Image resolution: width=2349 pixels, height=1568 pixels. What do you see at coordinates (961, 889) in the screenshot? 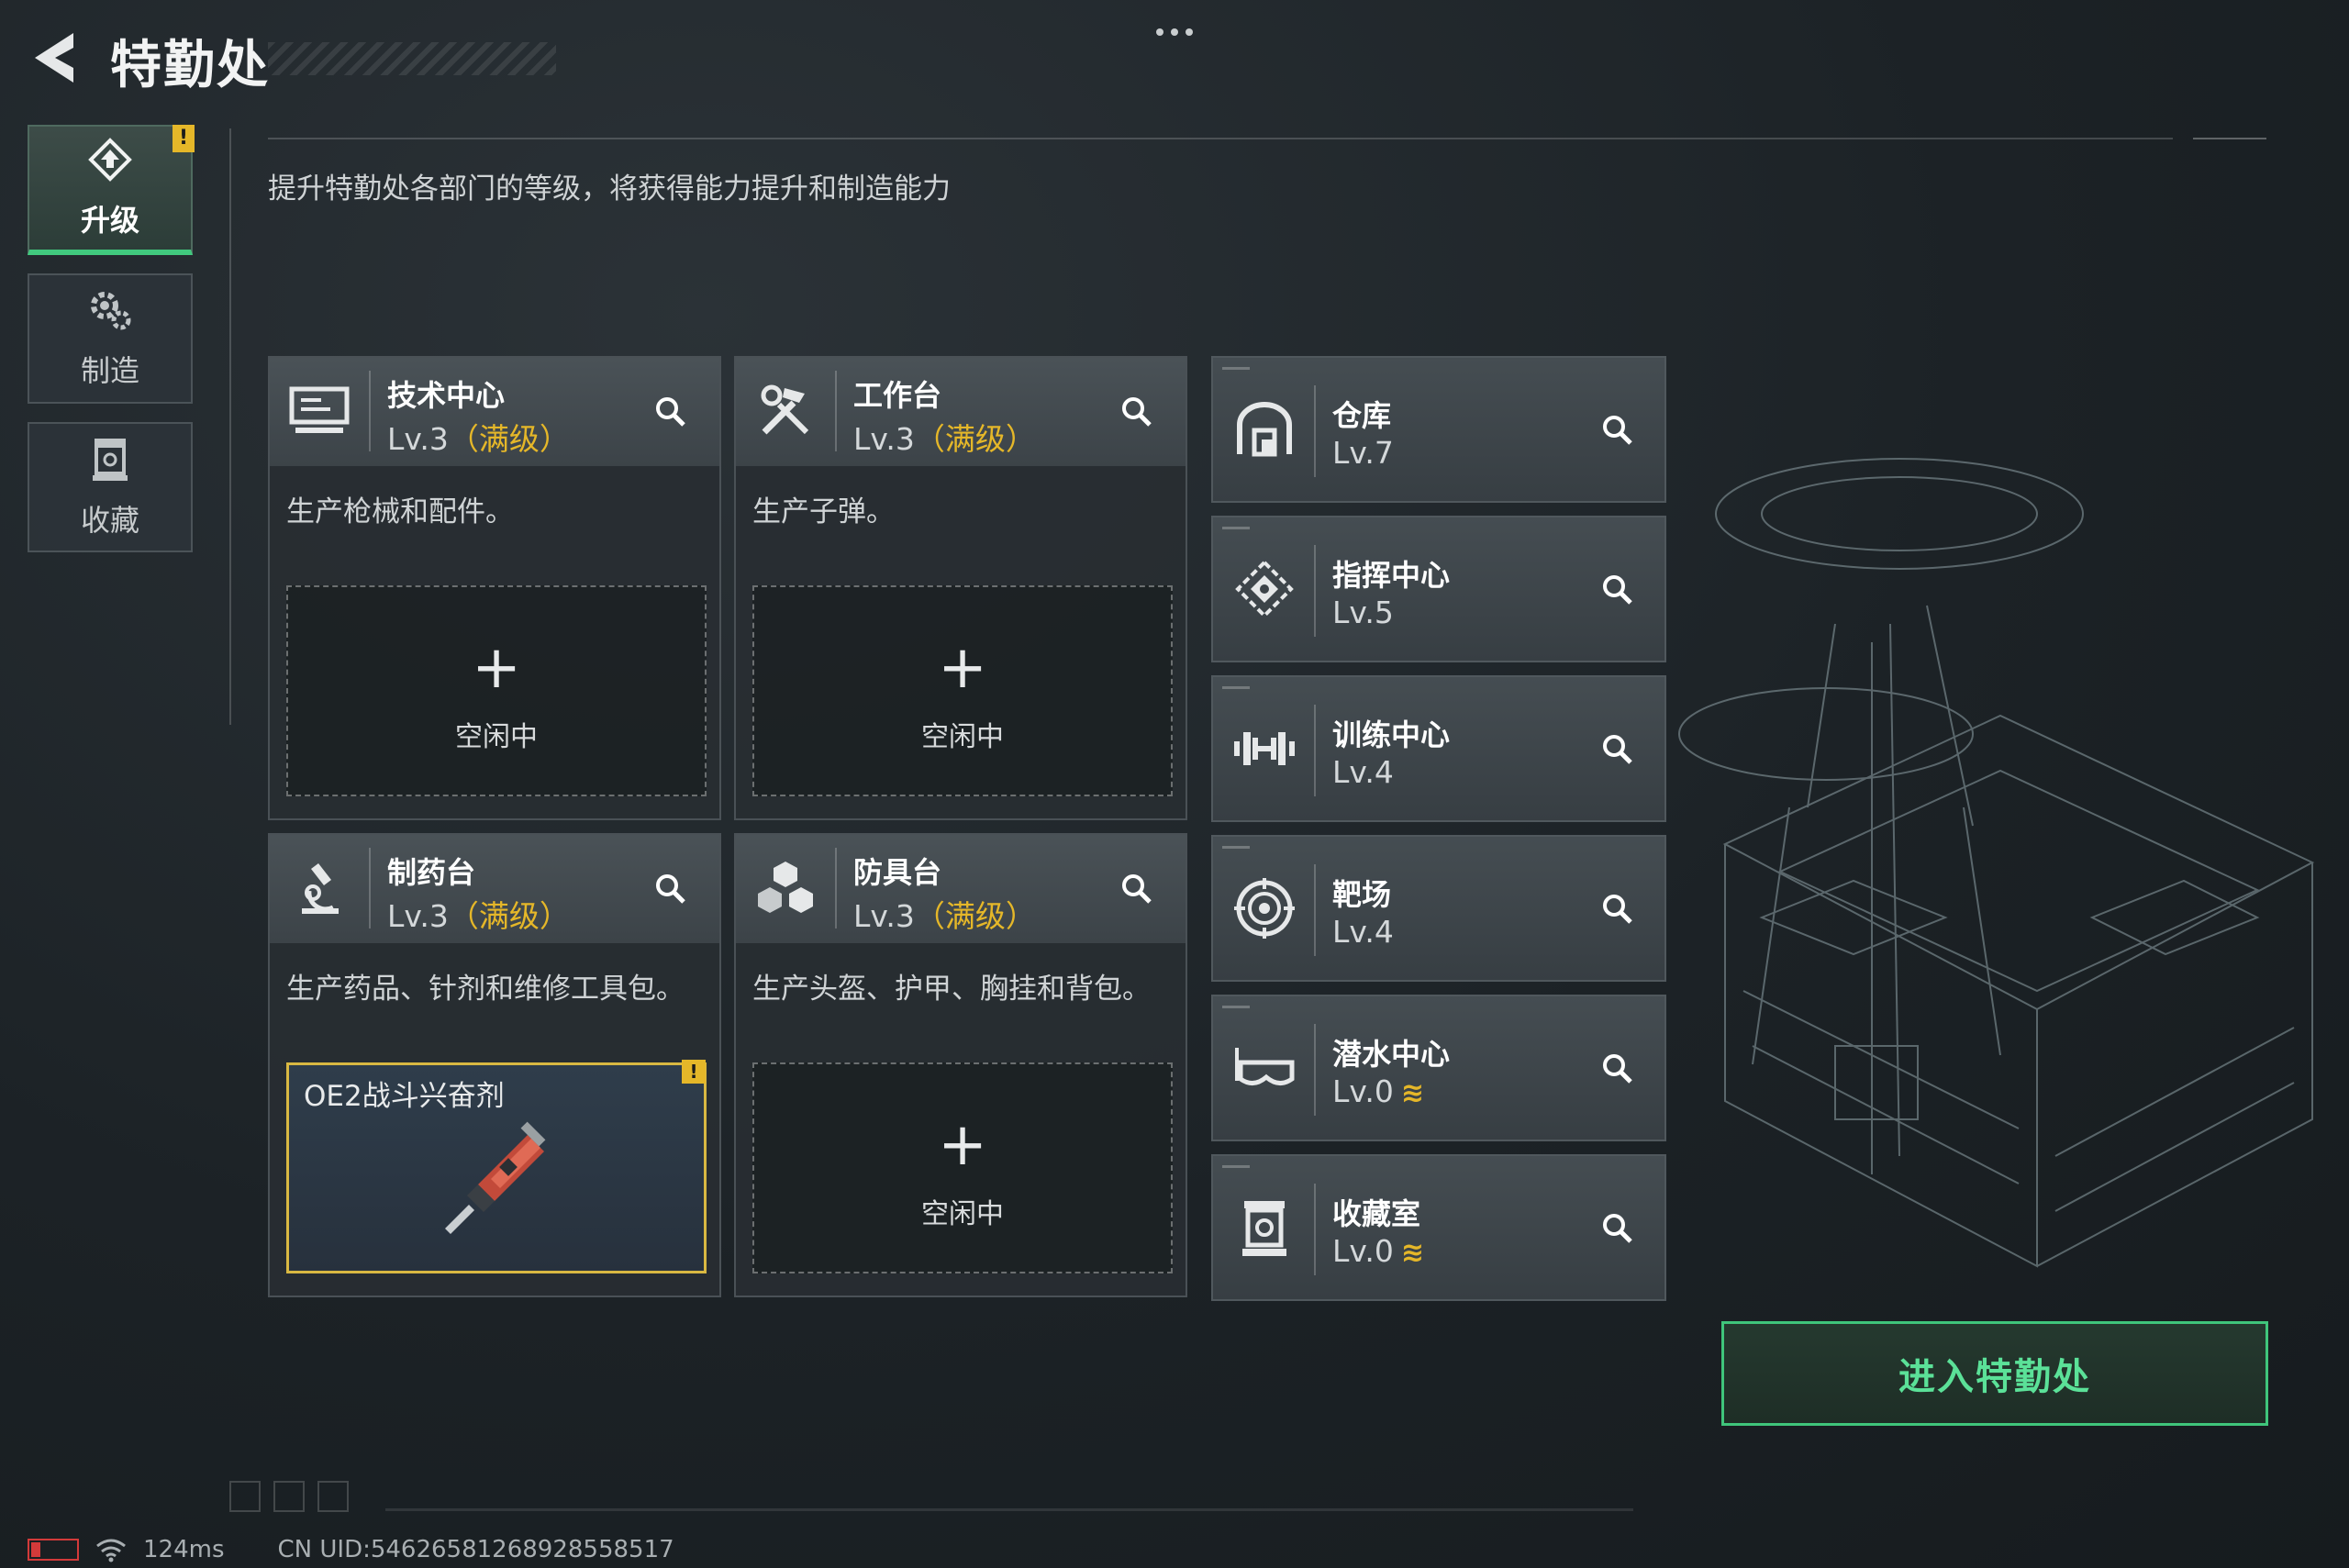
I see `card-header: 防具台 Lv.3（满级）` at bounding box center [961, 889].